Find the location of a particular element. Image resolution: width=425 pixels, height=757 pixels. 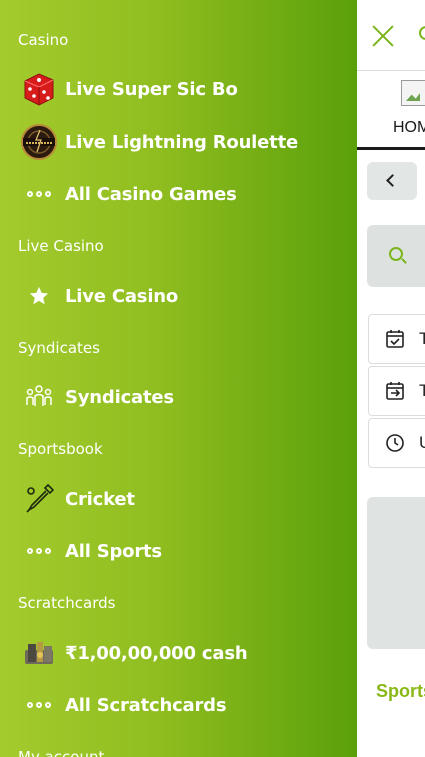

promo-banner-placeholder is located at coordinates (396, 573).